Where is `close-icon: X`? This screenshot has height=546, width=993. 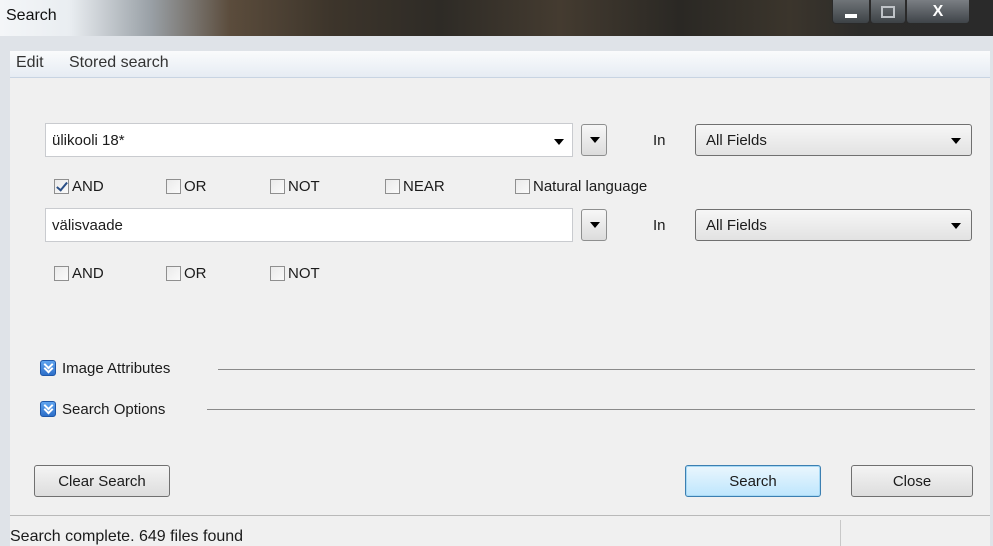 close-icon: X is located at coordinates (938, 11).